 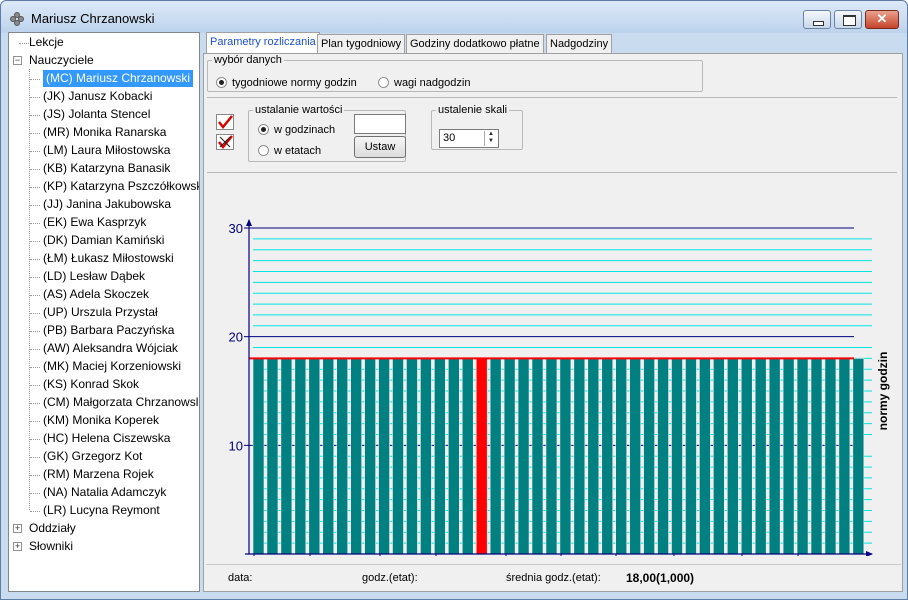 I want to click on y-axis-arrow, so click(x=249, y=222).